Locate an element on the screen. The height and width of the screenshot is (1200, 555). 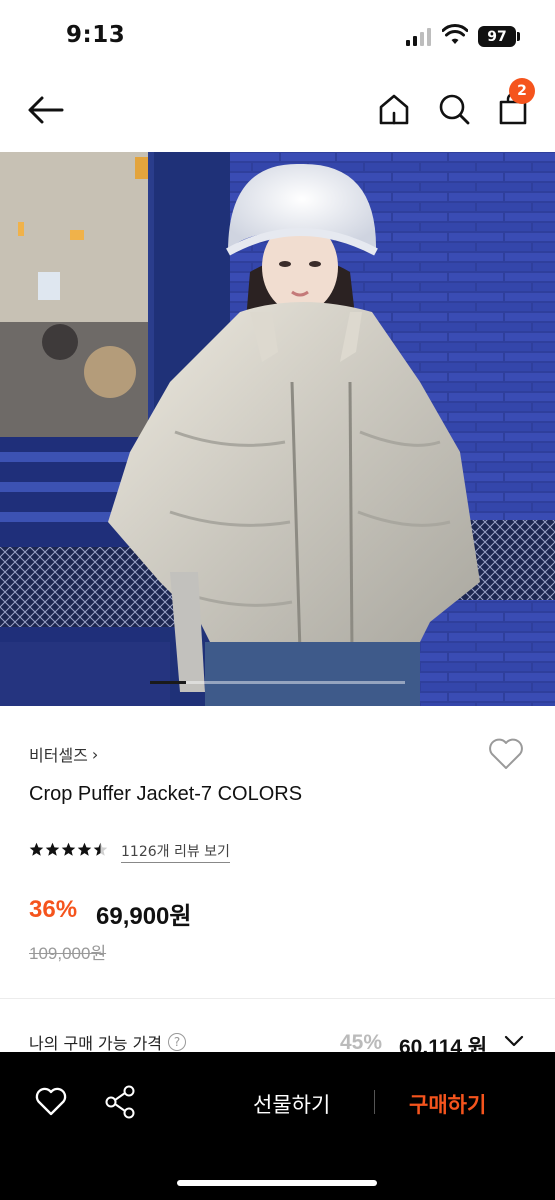
wifi-icon is located at coordinates (455, 34).